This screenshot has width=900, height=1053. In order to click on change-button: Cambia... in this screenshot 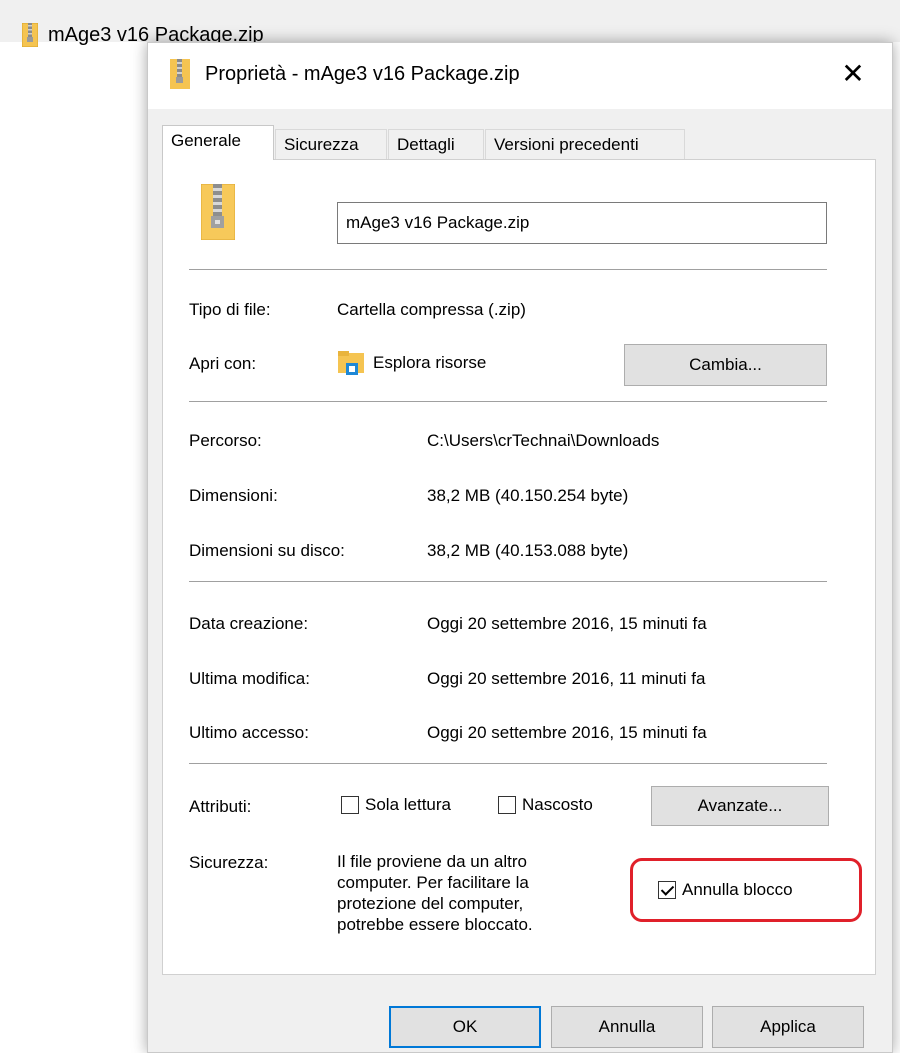, I will do `click(725, 365)`.